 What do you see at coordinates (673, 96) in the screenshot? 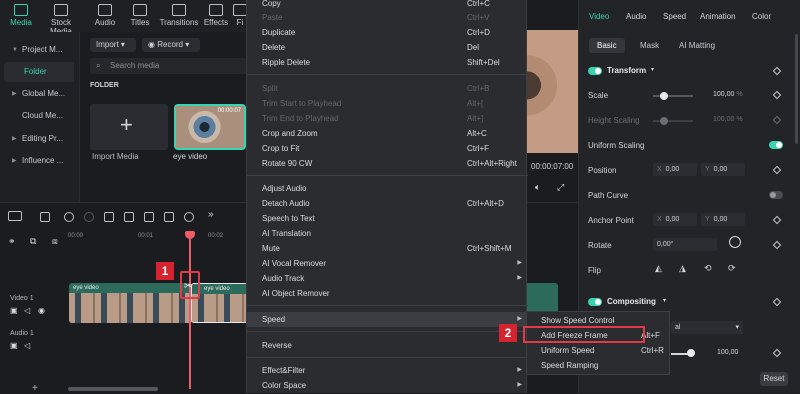
I see `scale-slider` at bounding box center [673, 96].